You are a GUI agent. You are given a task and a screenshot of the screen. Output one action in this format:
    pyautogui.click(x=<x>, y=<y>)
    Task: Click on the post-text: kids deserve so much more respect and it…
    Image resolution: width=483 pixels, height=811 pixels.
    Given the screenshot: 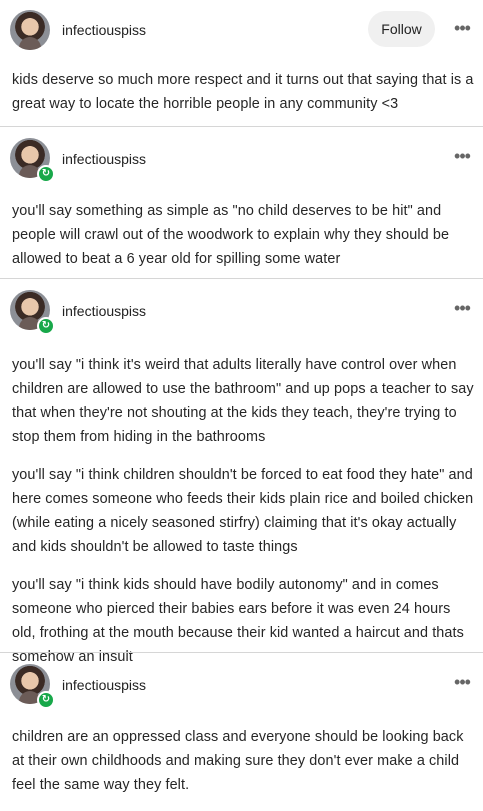 What is the action you would take?
    pyautogui.click(x=243, y=92)
    